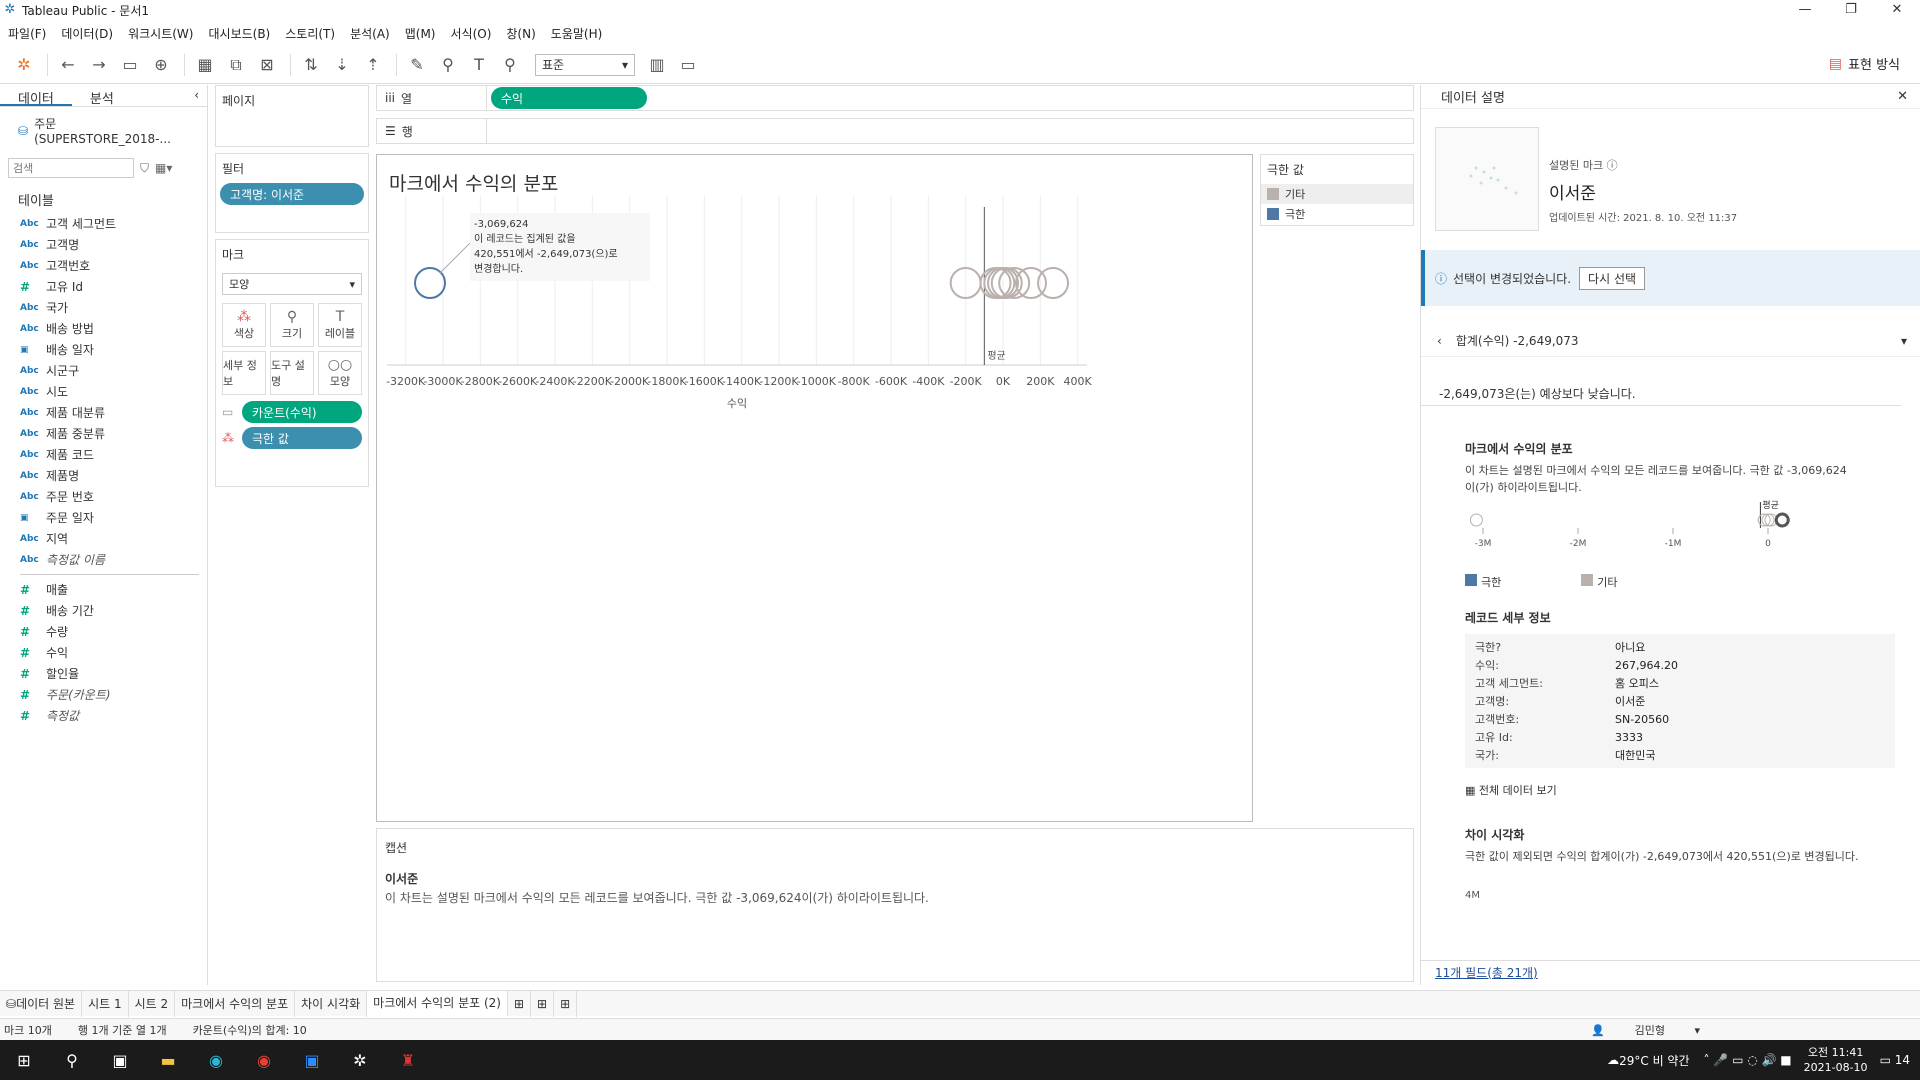 This screenshot has width=1920, height=1080. I want to click on tray-icons: ˄ 🎤 ▭ ◌ 🔊 ■, so click(1748, 1060).